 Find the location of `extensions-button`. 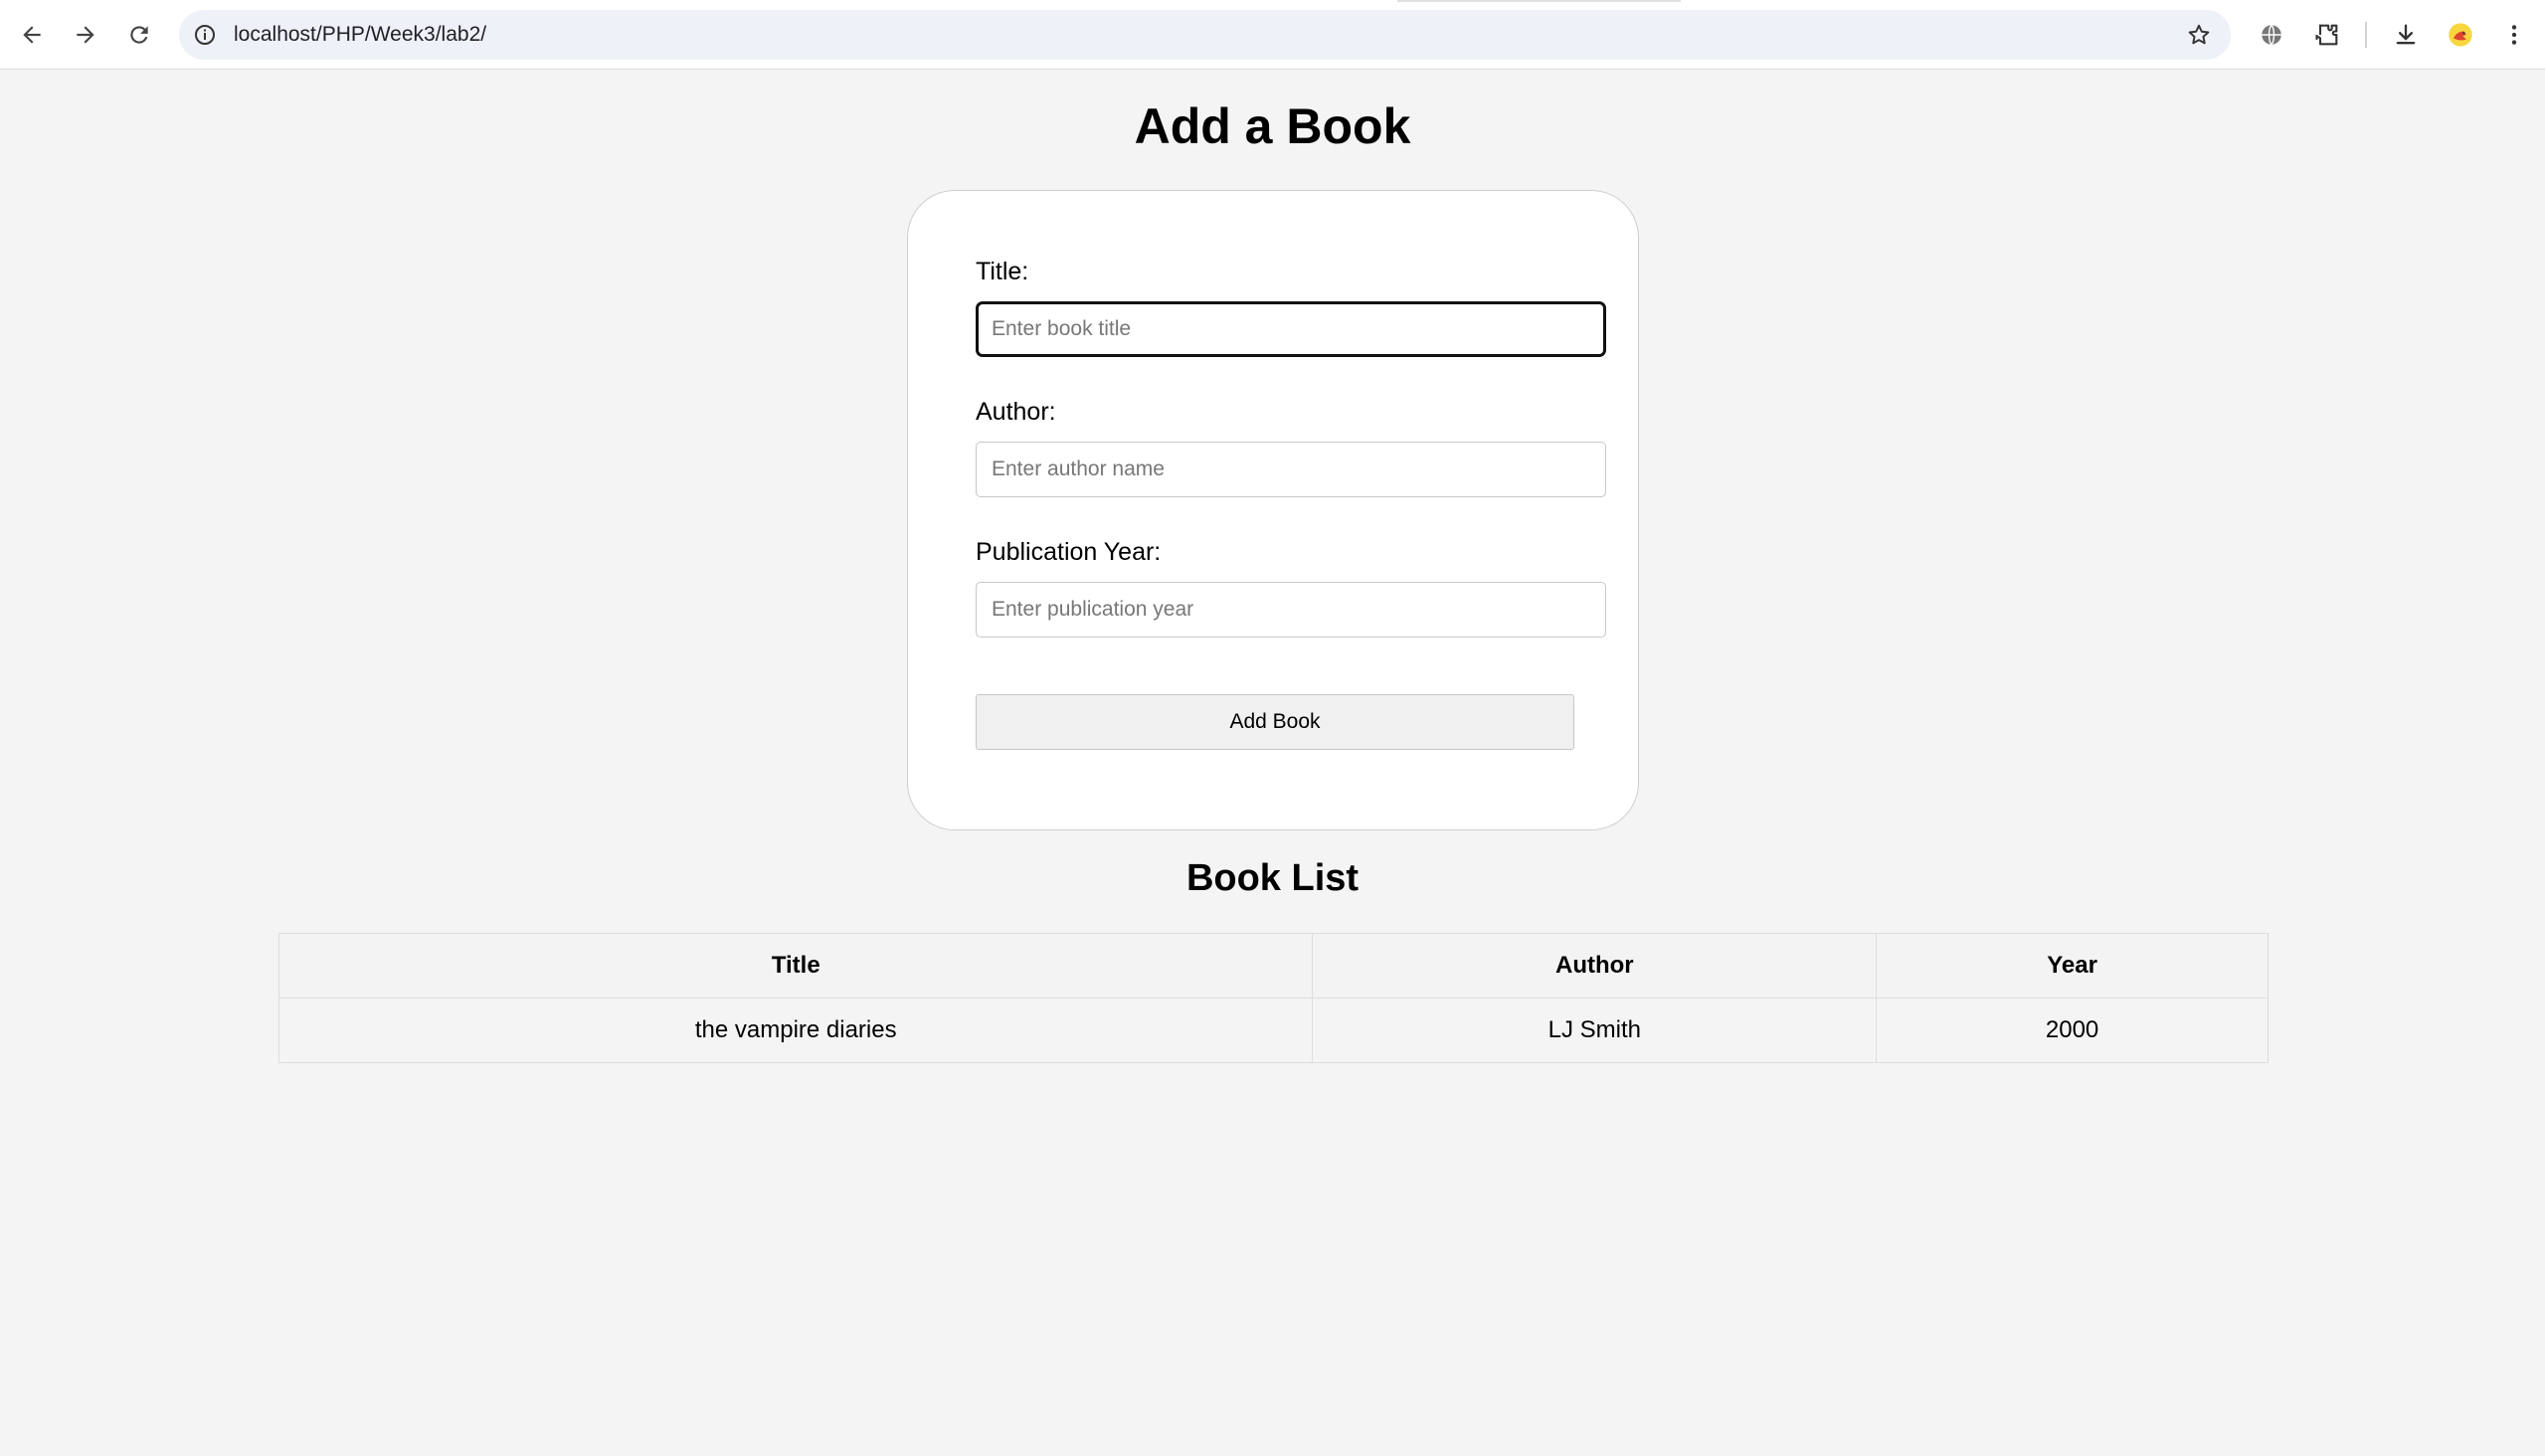

extensions-button is located at coordinates (2327, 35).